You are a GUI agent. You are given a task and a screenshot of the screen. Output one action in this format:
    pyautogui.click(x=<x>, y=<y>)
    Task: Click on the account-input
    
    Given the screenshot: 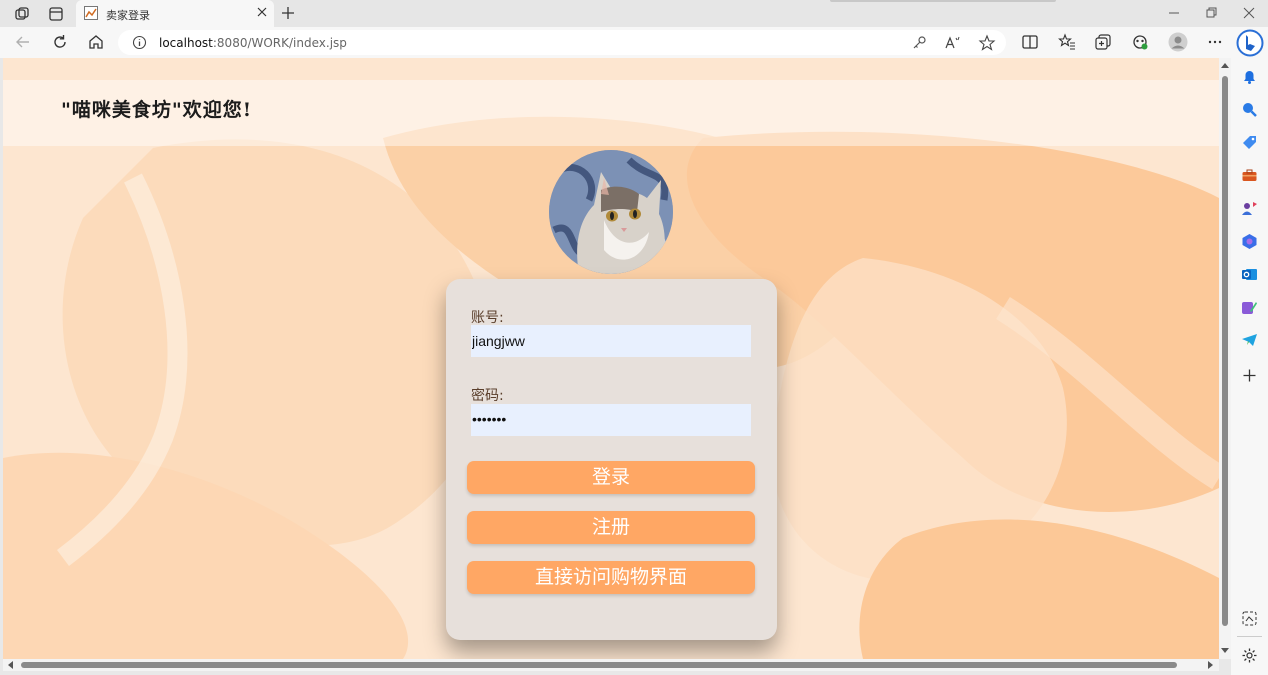 What is the action you would take?
    pyautogui.click(x=611, y=341)
    